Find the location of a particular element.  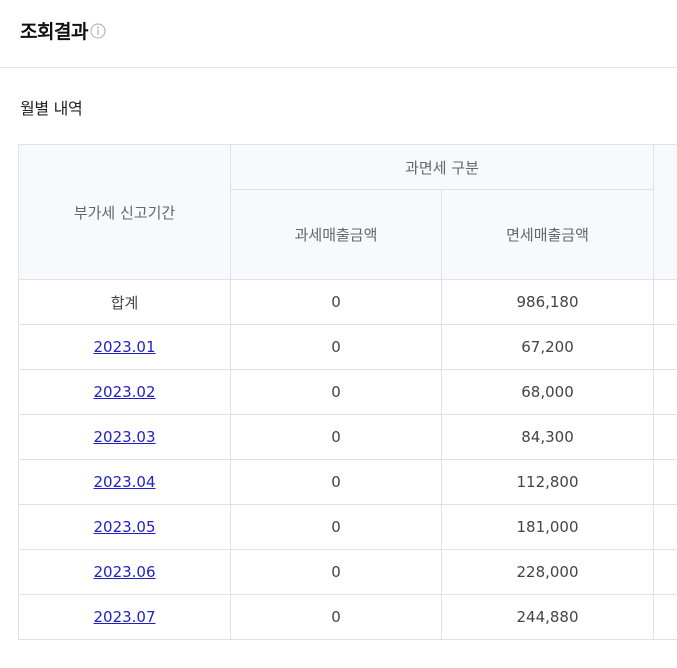

period-link: 2023.05 is located at coordinates (124, 527).